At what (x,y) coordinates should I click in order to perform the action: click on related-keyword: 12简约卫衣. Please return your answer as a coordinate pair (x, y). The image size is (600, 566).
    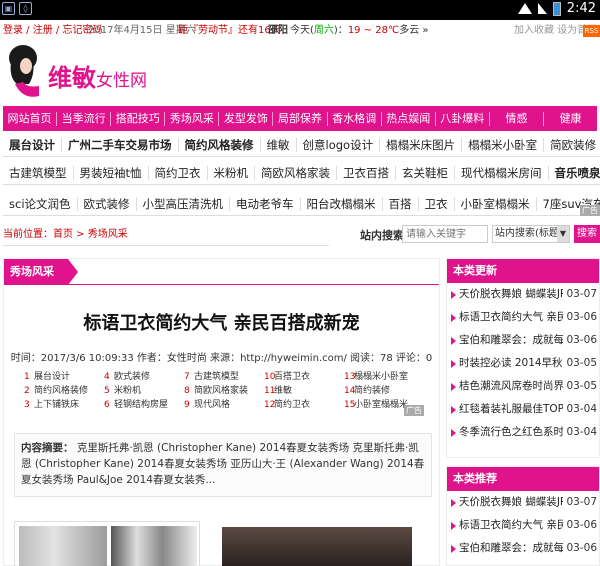
    Looking at the image, I should click on (304, 404).